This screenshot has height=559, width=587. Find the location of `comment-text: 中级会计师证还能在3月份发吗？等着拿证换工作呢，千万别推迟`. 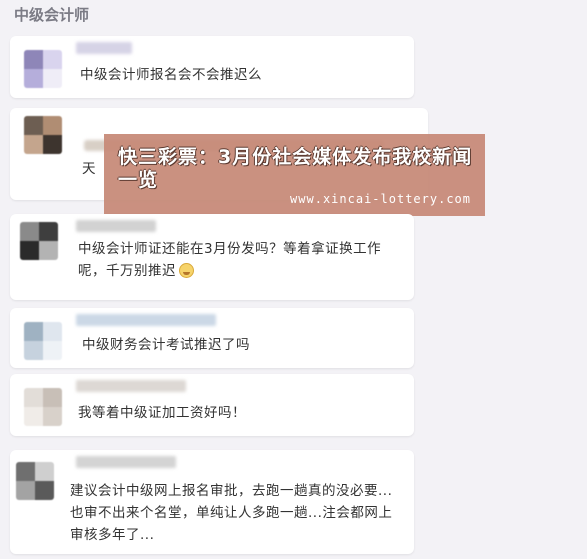

comment-text: 中级会计师证还能在3月份发吗？等着拿证换工作呢，千万别推迟 is located at coordinates (237, 260).